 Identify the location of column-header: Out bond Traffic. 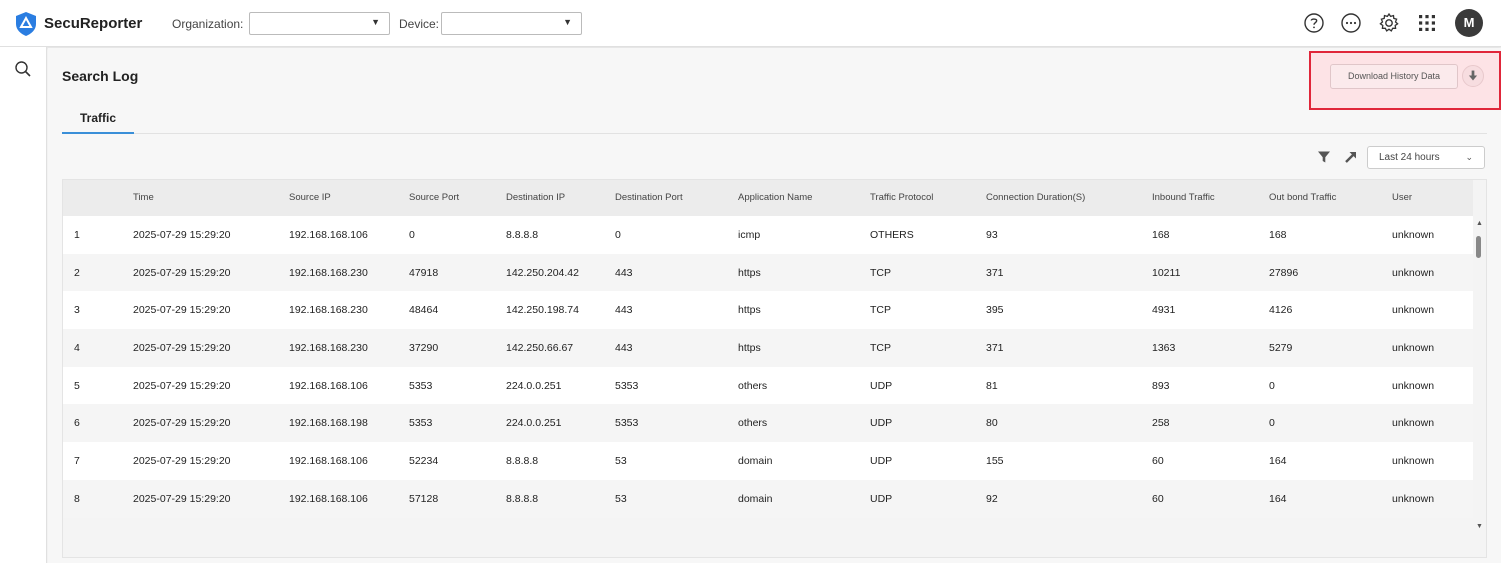
(1302, 197).